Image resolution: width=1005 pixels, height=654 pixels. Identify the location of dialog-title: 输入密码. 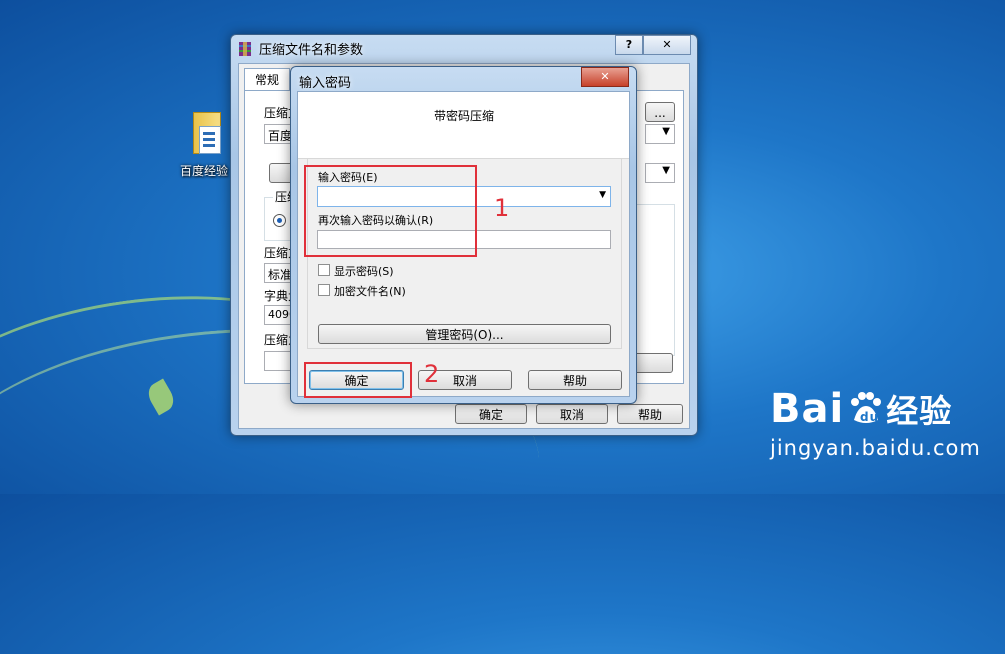
(325, 83).